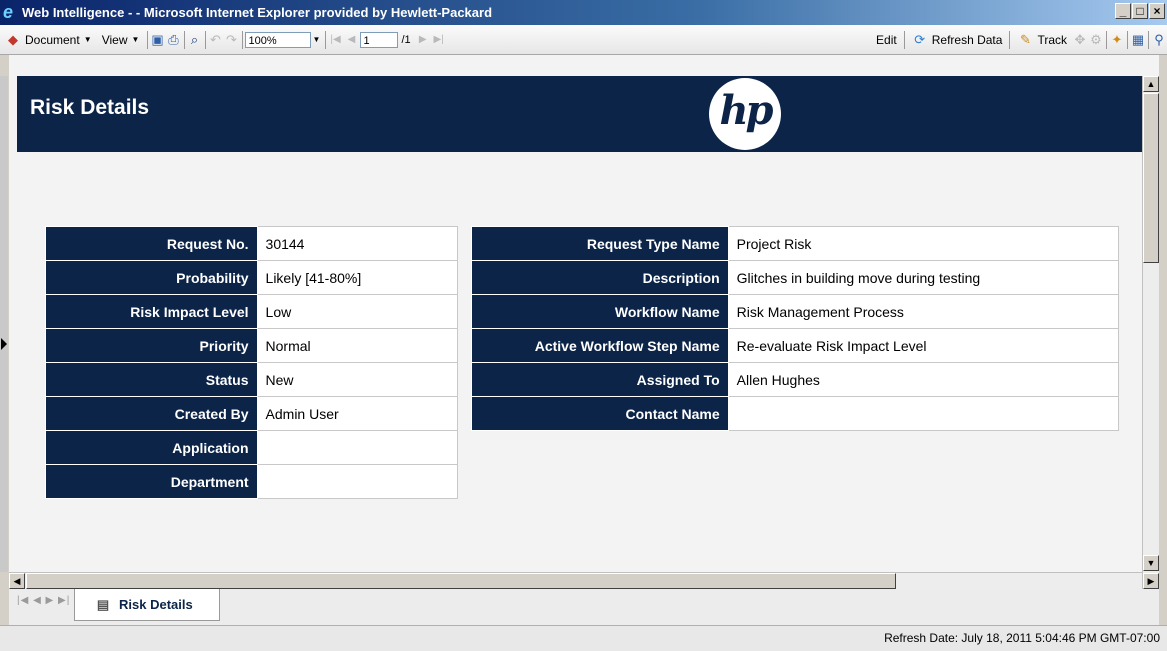 This screenshot has height=651, width=1167. I want to click on table-row: Workflow Name Risk Management Process, so click(795, 311).